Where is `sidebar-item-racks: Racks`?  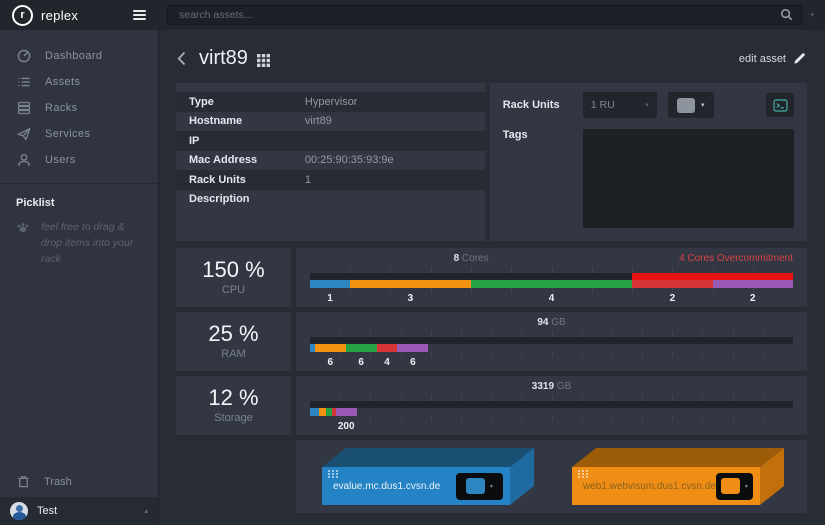 sidebar-item-racks: Racks is located at coordinates (79, 108).